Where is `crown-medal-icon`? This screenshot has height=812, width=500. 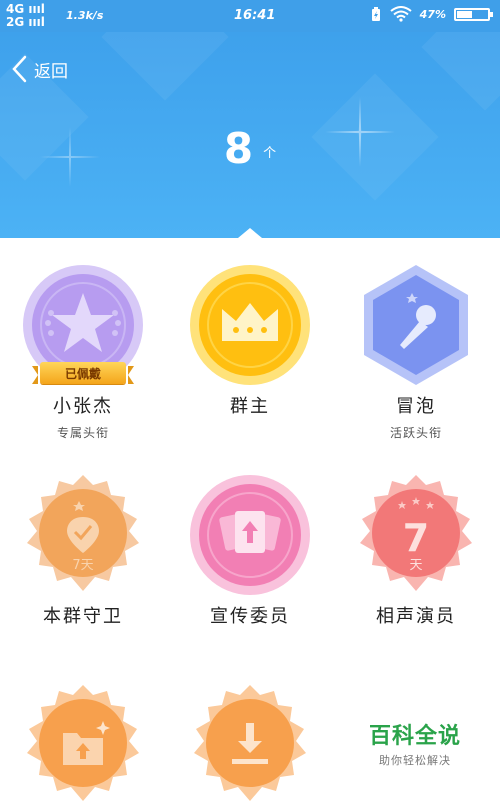 crown-medal-icon is located at coordinates (250, 325).